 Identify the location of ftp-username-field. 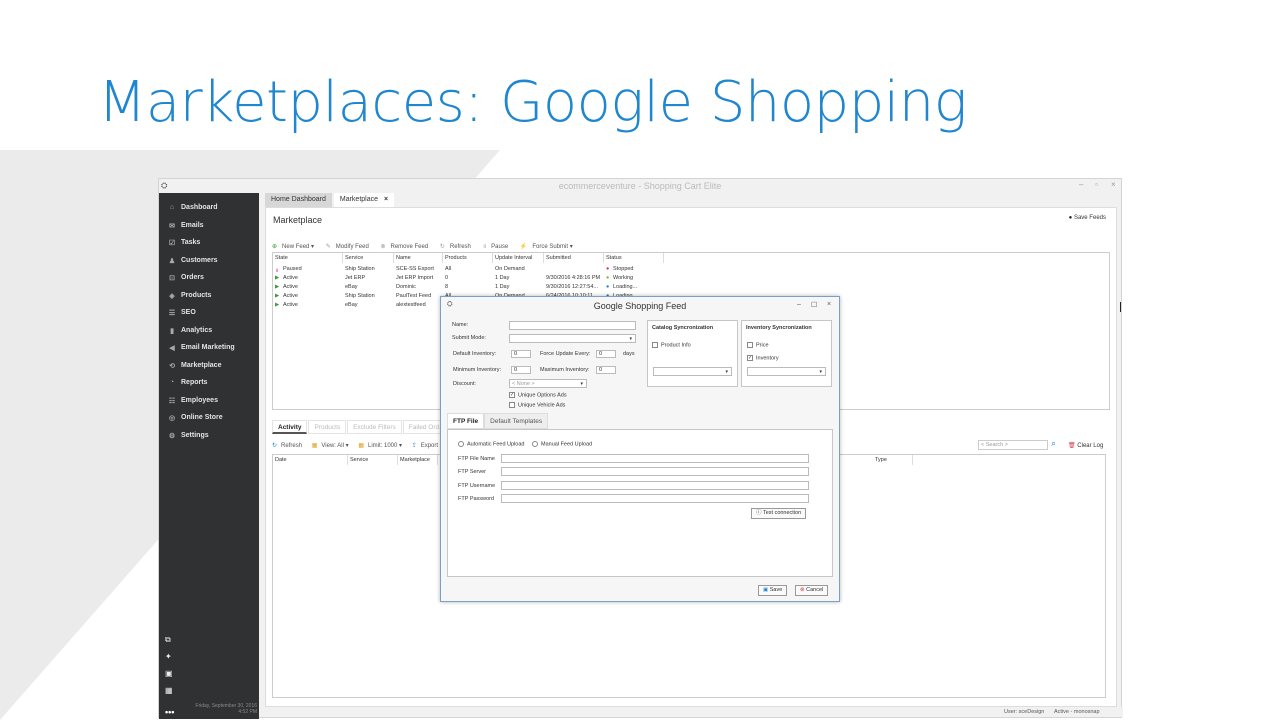
(655, 485).